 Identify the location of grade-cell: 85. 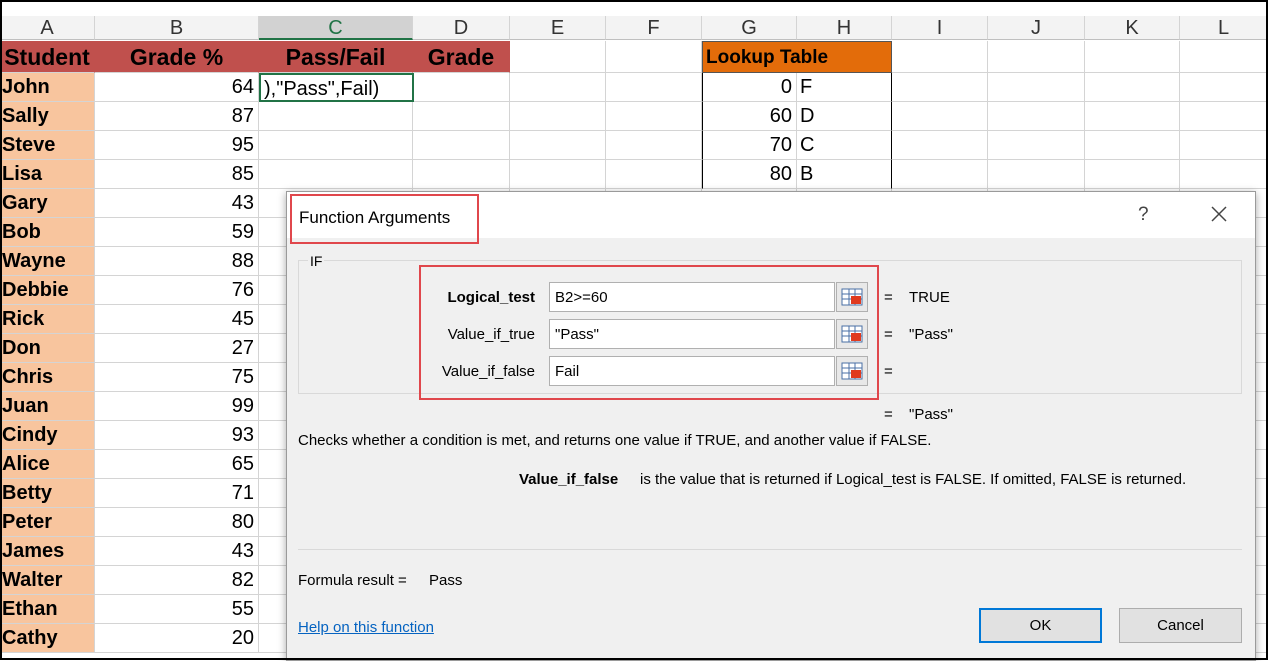
(177, 174).